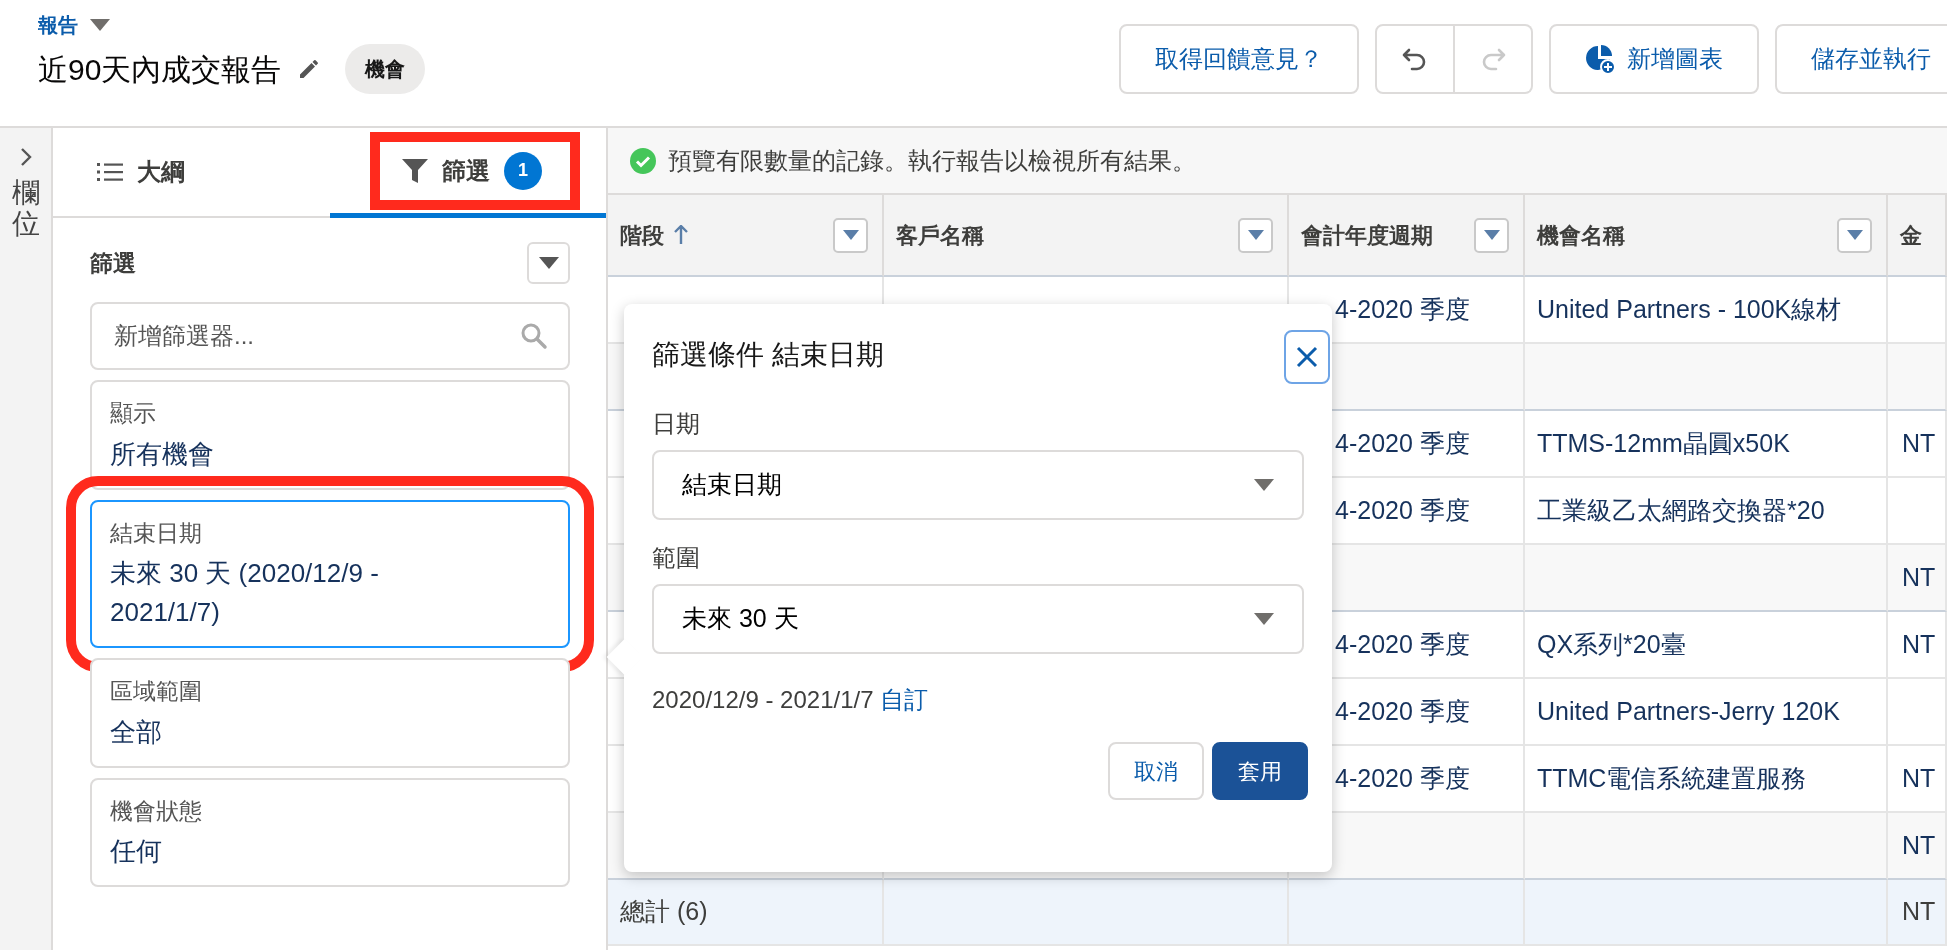 This screenshot has width=1947, height=950. I want to click on chart-add-icon, so click(1600, 59).